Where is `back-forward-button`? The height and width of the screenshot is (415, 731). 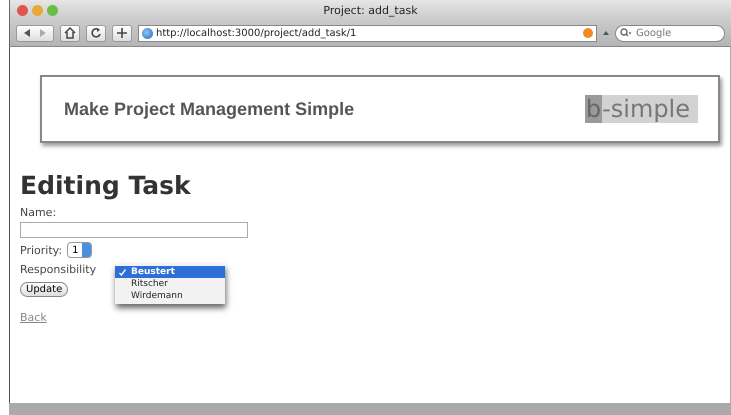 back-forward-button is located at coordinates (35, 33).